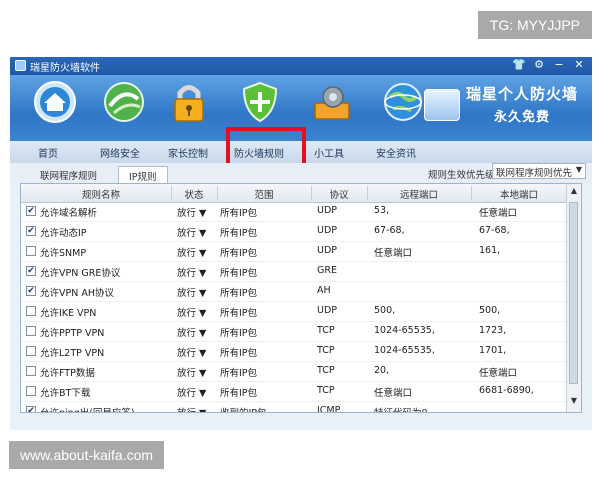 This screenshot has height=480, width=600. What do you see at coordinates (120, 152) in the screenshot?
I see `nav-label-network: 网络安全` at bounding box center [120, 152].